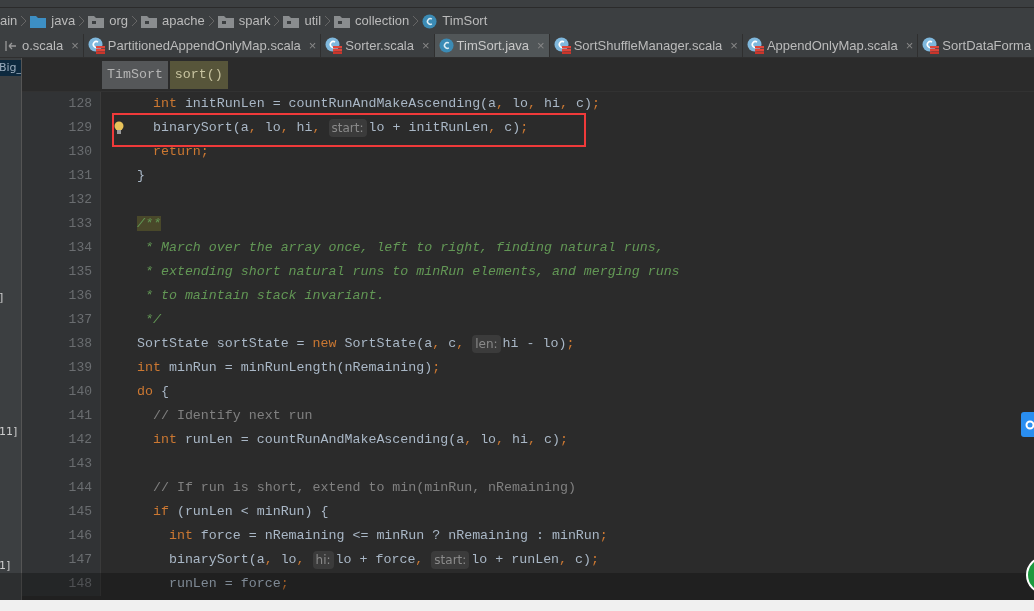  Describe the element at coordinates (455, 21) in the screenshot. I see `breadcrumb-item: TimSort` at that location.